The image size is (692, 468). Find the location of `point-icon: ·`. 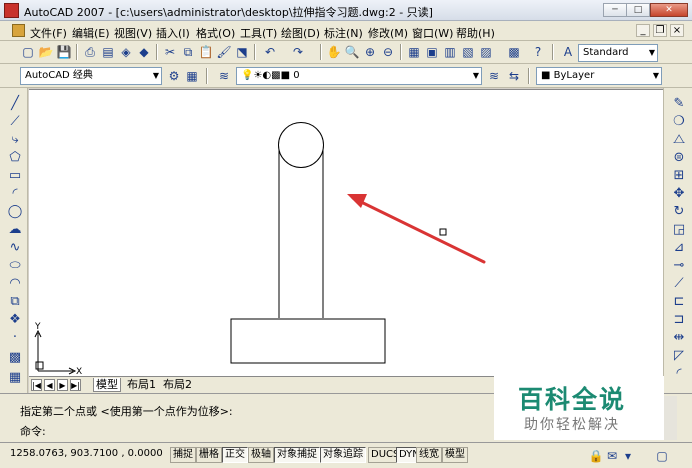

point-icon: · is located at coordinates (15, 338).